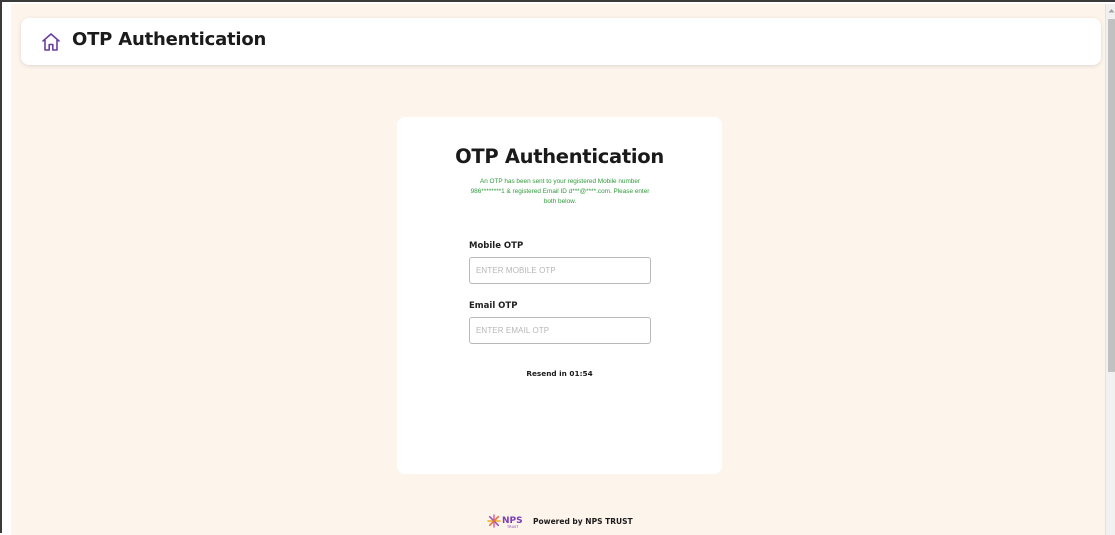  I want to click on card-title: OTP Authentication, so click(559, 156).